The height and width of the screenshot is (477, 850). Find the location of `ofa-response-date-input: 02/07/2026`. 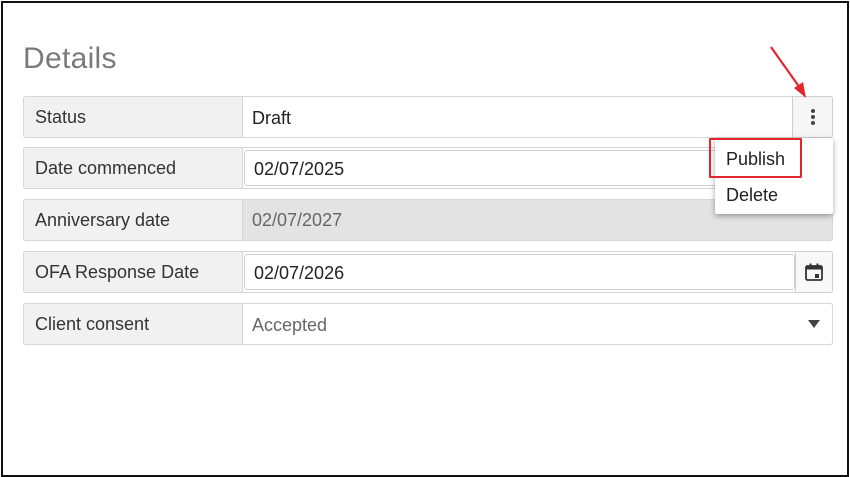

ofa-response-date-input: 02/07/2026 is located at coordinates (519, 272).